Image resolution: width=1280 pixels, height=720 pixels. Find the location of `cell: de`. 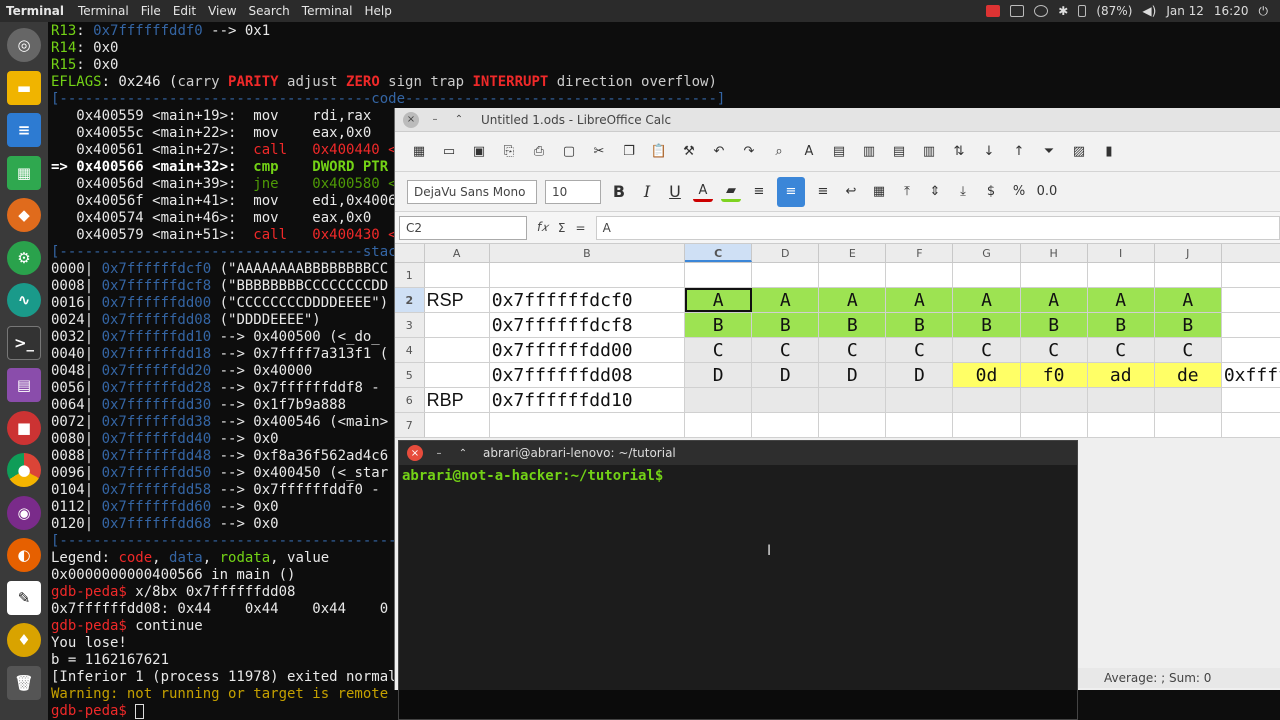

cell: de is located at coordinates (1188, 375).